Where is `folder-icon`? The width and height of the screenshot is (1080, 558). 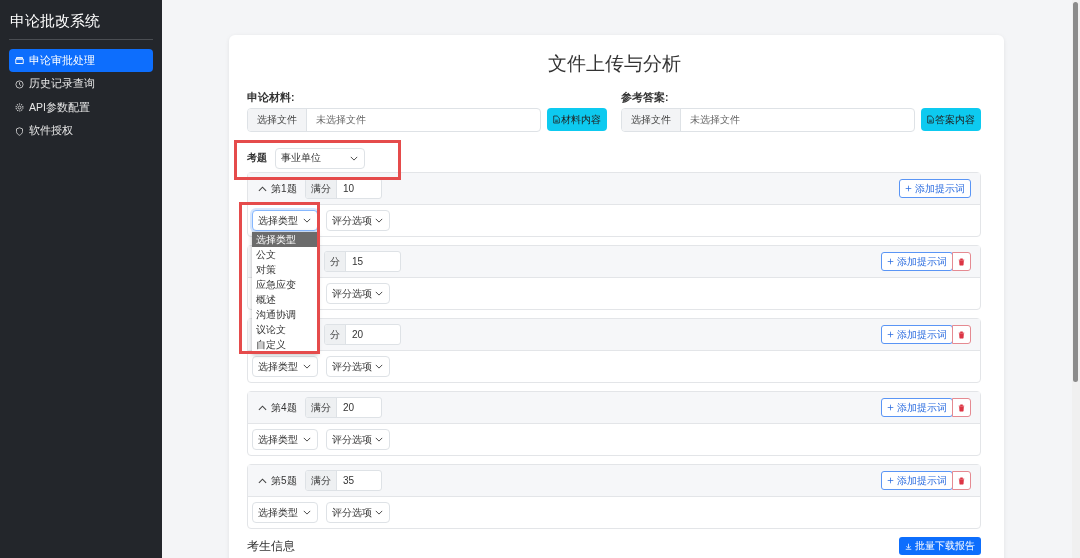 folder-icon is located at coordinates (19, 60).